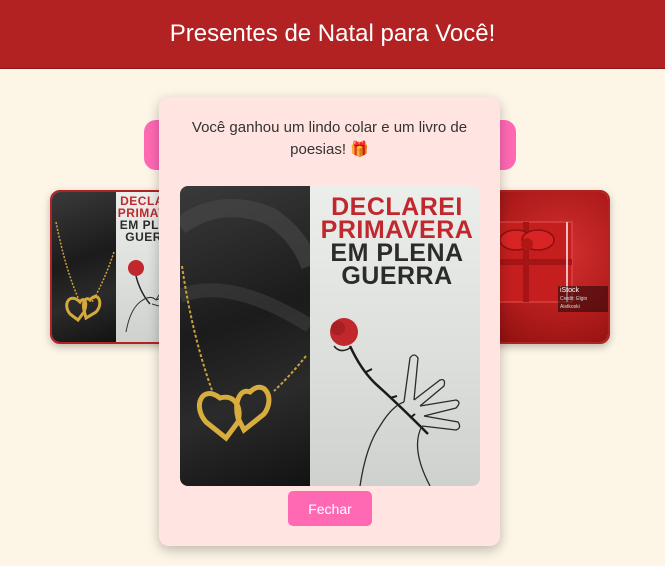 The height and width of the screenshot is (566, 665). What do you see at coordinates (570, 290) in the screenshot?
I see `watermark-brand: iStock` at bounding box center [570, 290].